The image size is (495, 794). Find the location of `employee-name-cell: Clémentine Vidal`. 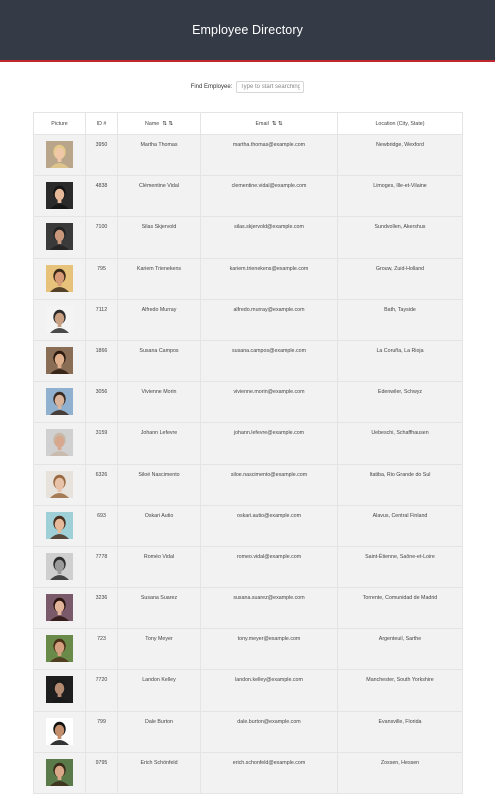

employee-name-cell: Clémentine Vidal is located at coordinates (159, 196).